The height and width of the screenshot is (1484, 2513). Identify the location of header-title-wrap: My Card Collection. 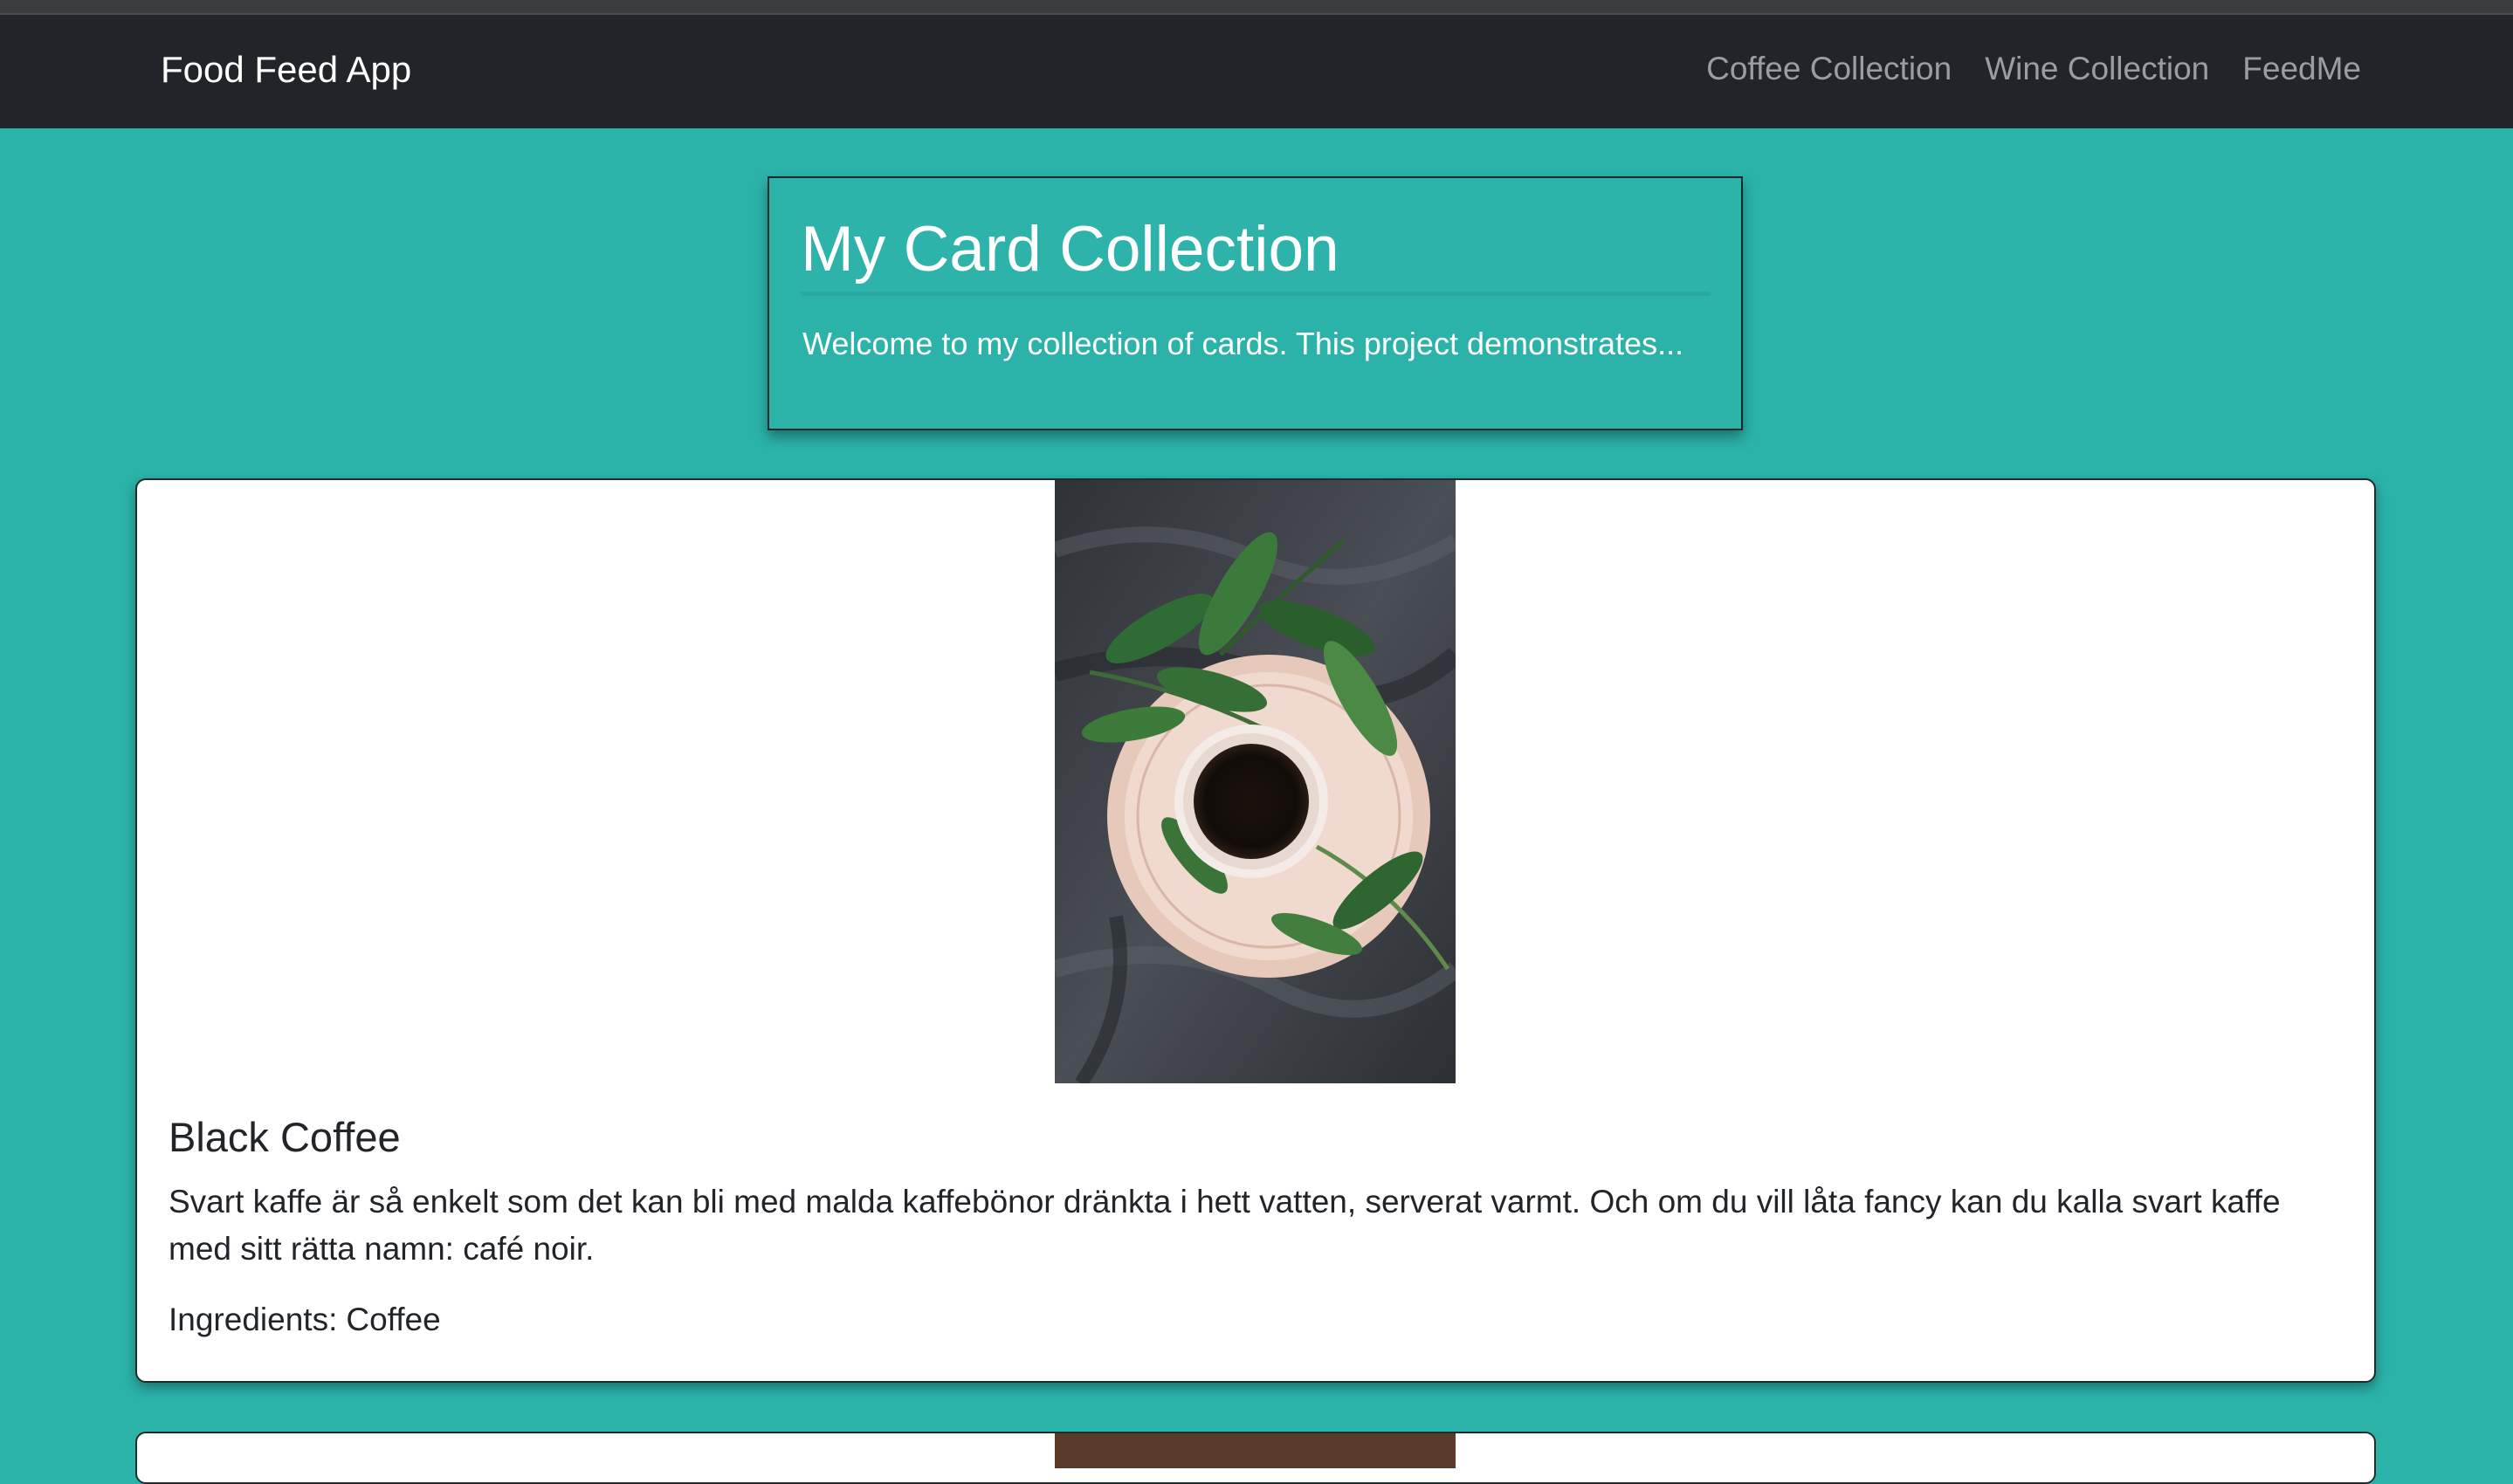
(1256, 252).